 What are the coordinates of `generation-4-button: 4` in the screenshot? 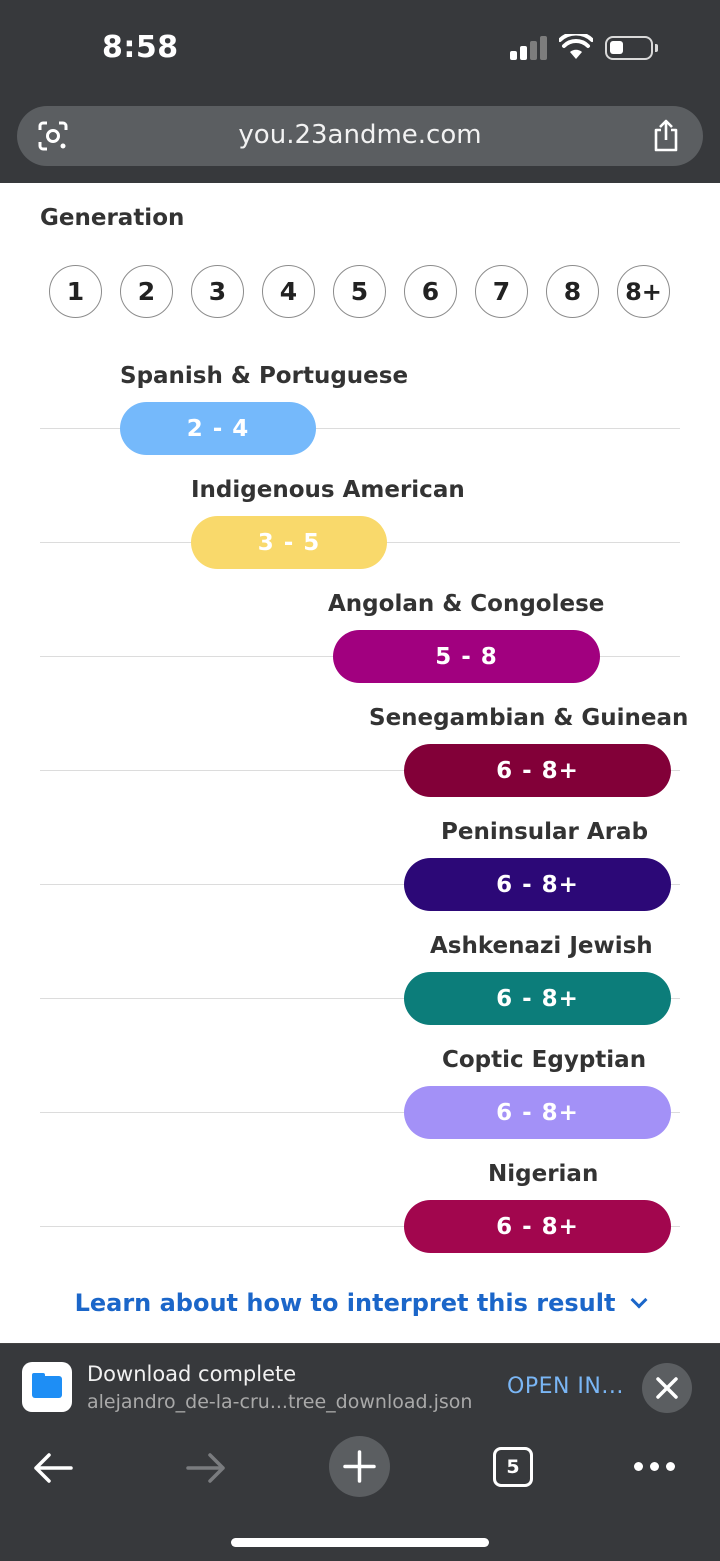 It's located at (288, 291).